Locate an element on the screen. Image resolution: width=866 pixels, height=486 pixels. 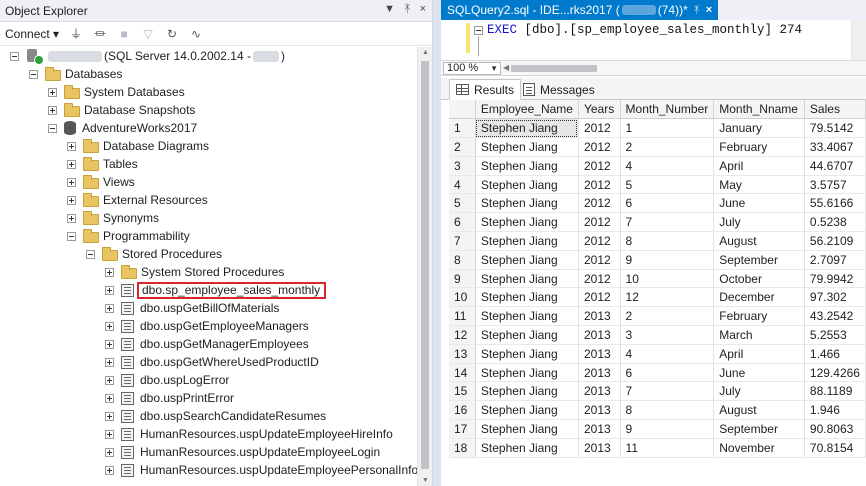
table-row: 8 Stephen Jiang 2012 9 September 2.7097 is located at coordinates (657, 260).